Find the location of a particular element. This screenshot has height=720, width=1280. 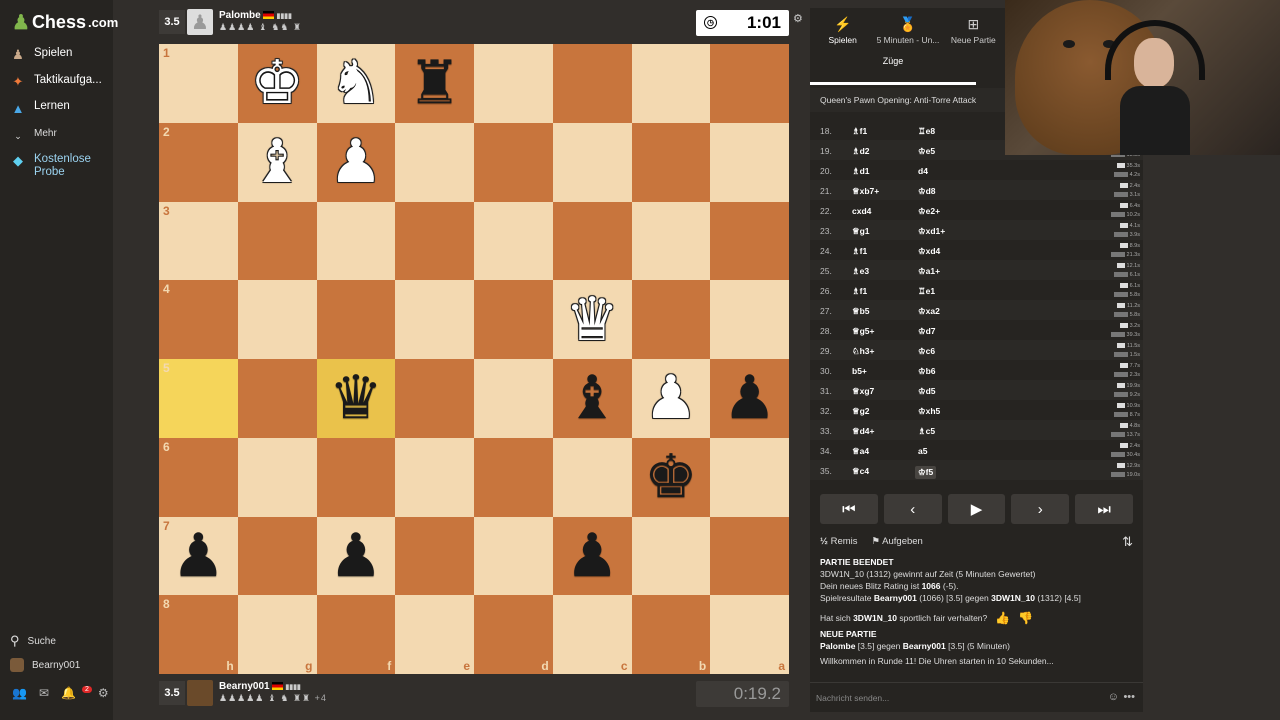

board-square: 4 is located at coordinates (198, 319).